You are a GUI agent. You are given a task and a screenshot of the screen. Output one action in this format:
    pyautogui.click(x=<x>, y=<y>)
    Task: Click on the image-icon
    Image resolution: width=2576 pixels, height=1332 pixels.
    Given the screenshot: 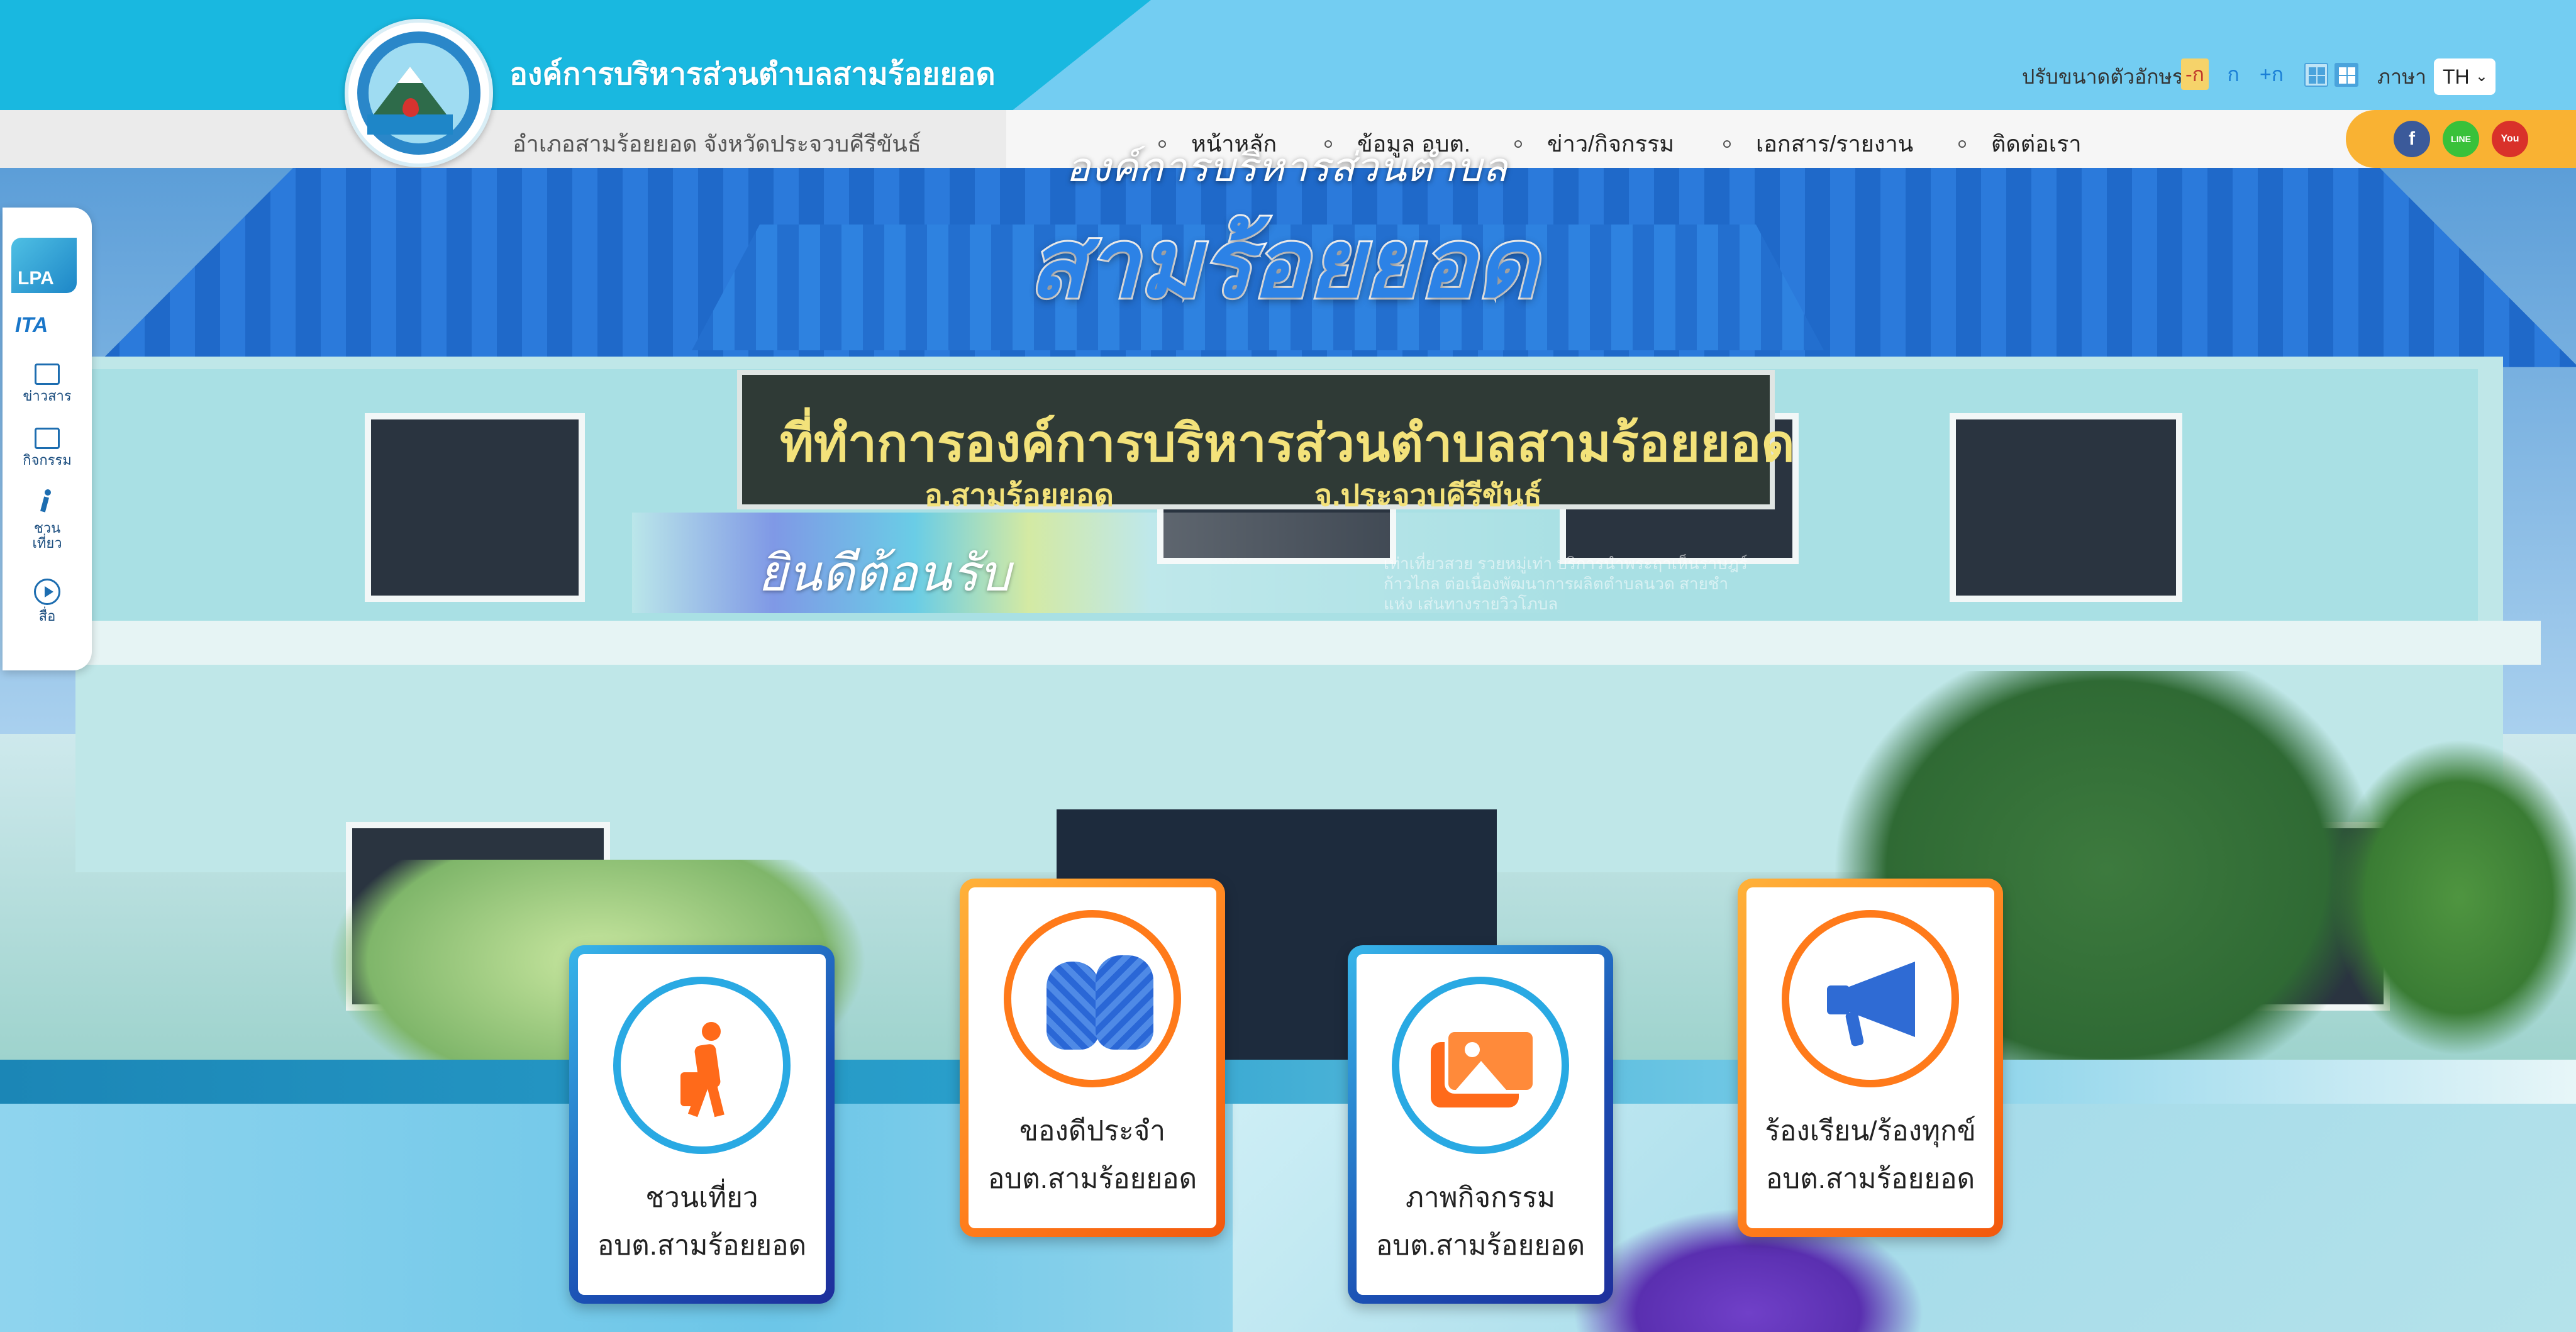 What is the action you would take?
    pyautogui.click(x=47, y=438)
    